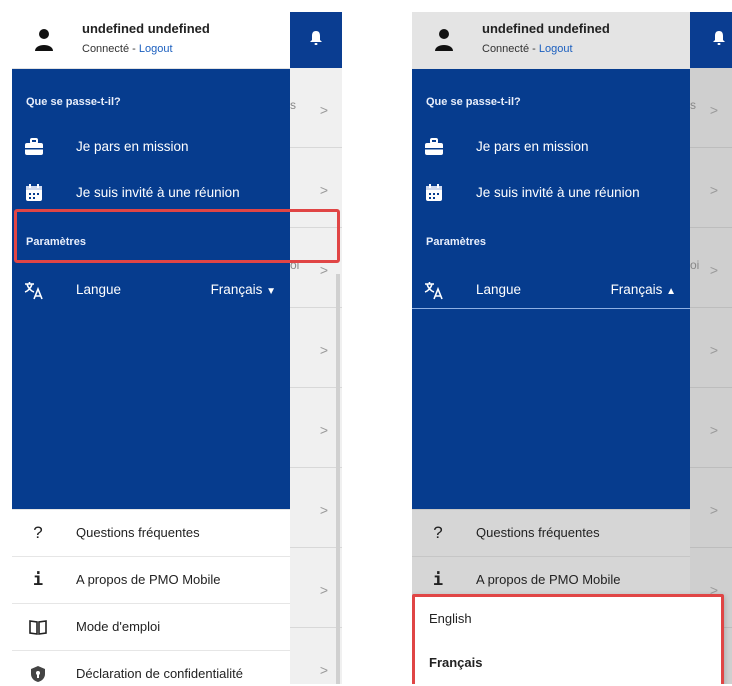 This screenshot has width=732, height=686. I want to click on list-item-text-fragment: oi, so click(695, 265).